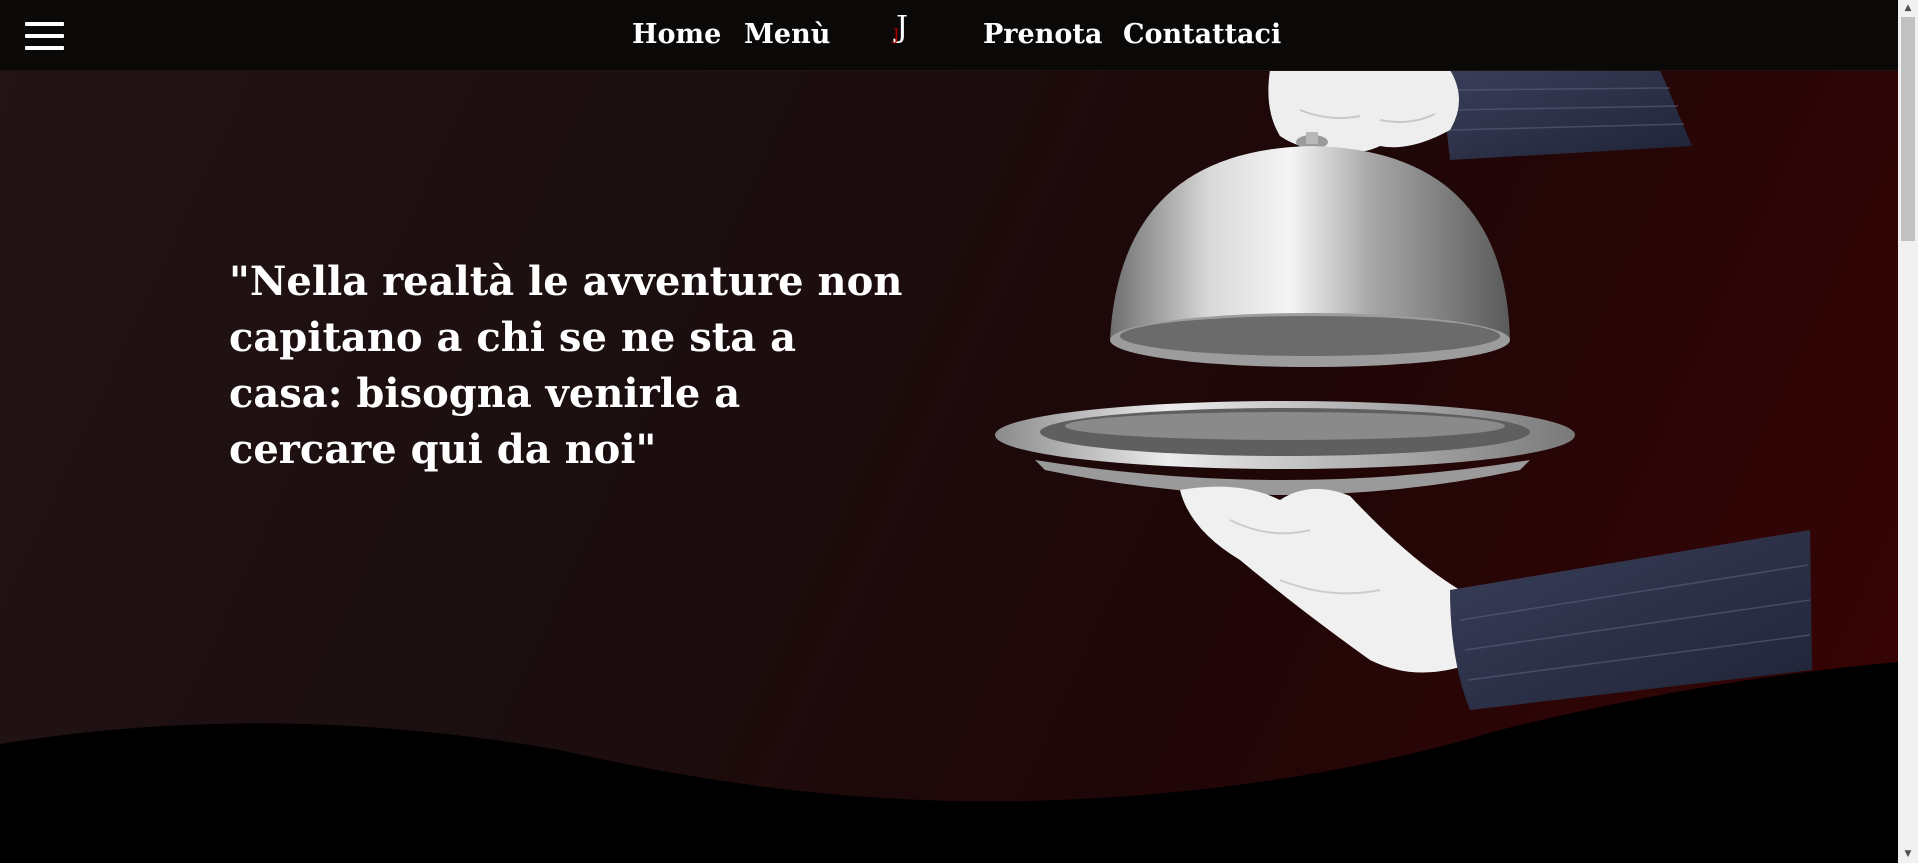 This screenshot has height=863, width=1918. I want to click on logo: J J, so click(904, 31).